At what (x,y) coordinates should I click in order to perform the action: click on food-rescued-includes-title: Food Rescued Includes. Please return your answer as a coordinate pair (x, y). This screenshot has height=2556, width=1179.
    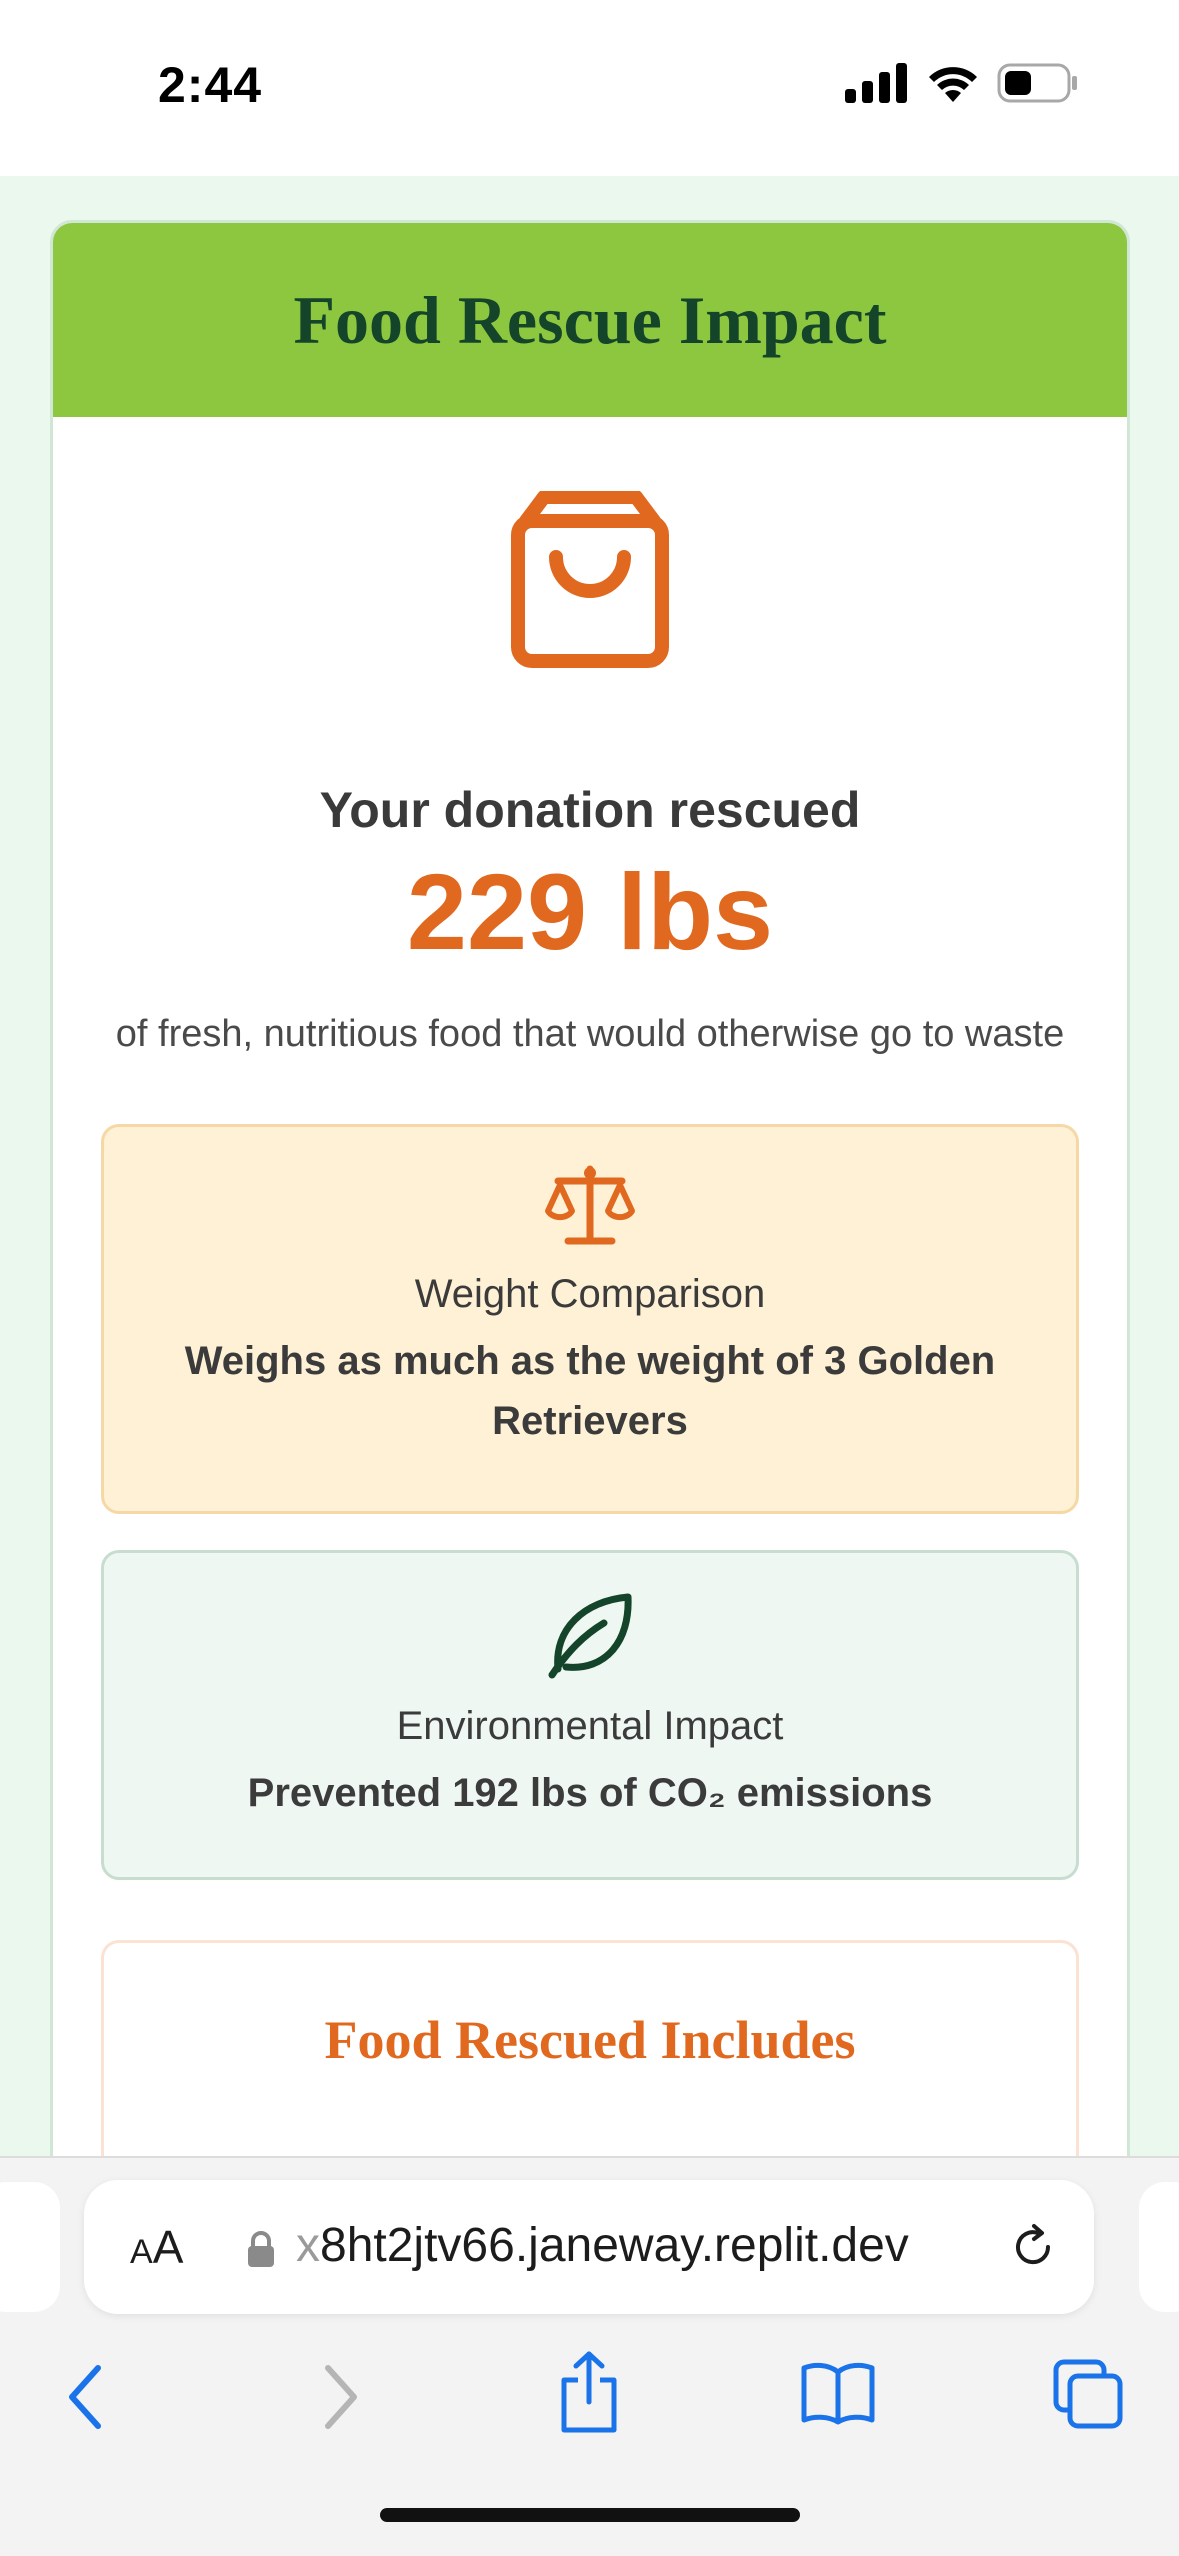
    Looking at the image, I should click on (590, 2040).